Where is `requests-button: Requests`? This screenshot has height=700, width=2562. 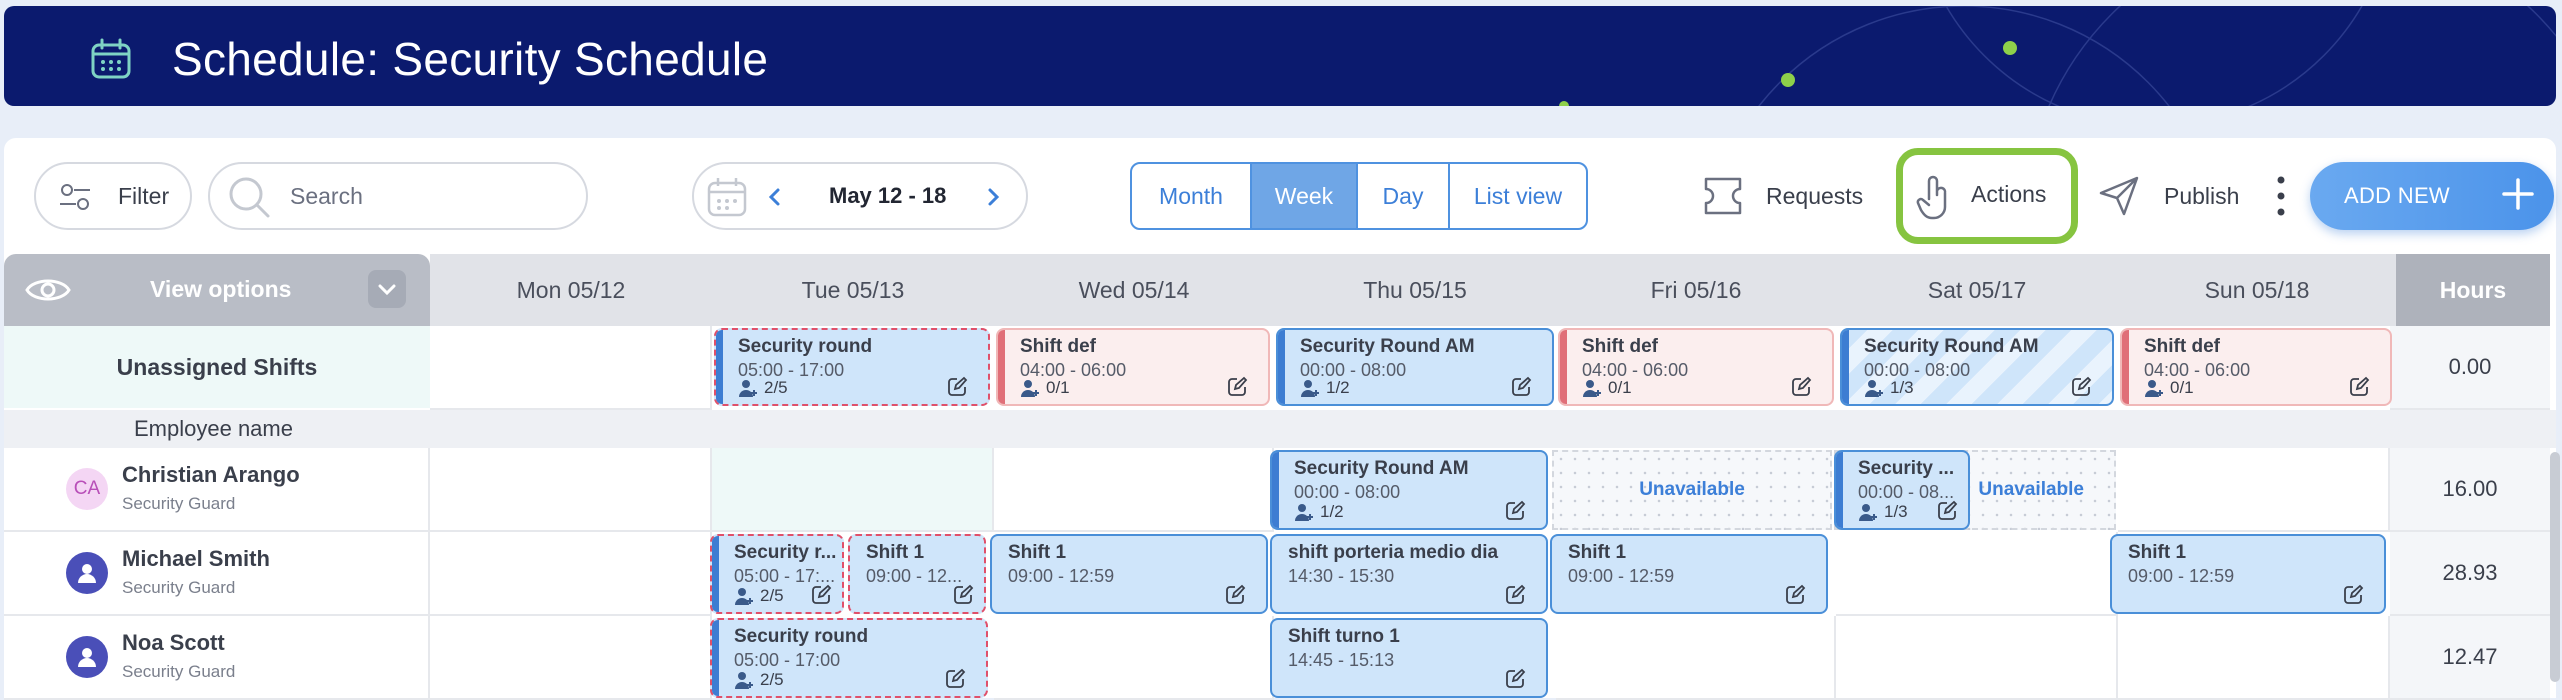
requests-button: Requests is located at coordinates (1781, 196).